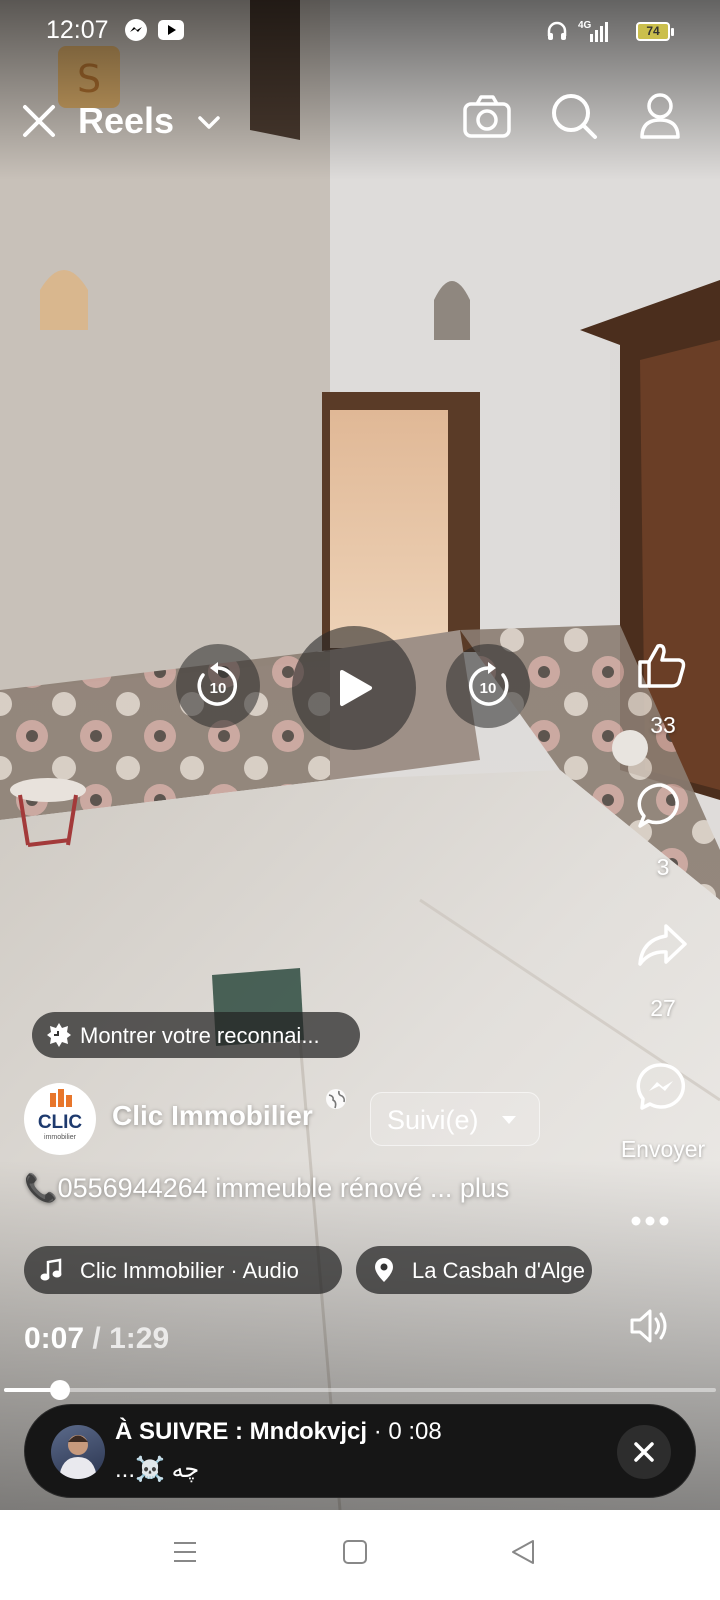 The width and height of the screenshot is (720, 1600). What do you see at coordinates (171, 30) in the screenshot?
I see `youtube-icon` at bounding box center [171, 30].